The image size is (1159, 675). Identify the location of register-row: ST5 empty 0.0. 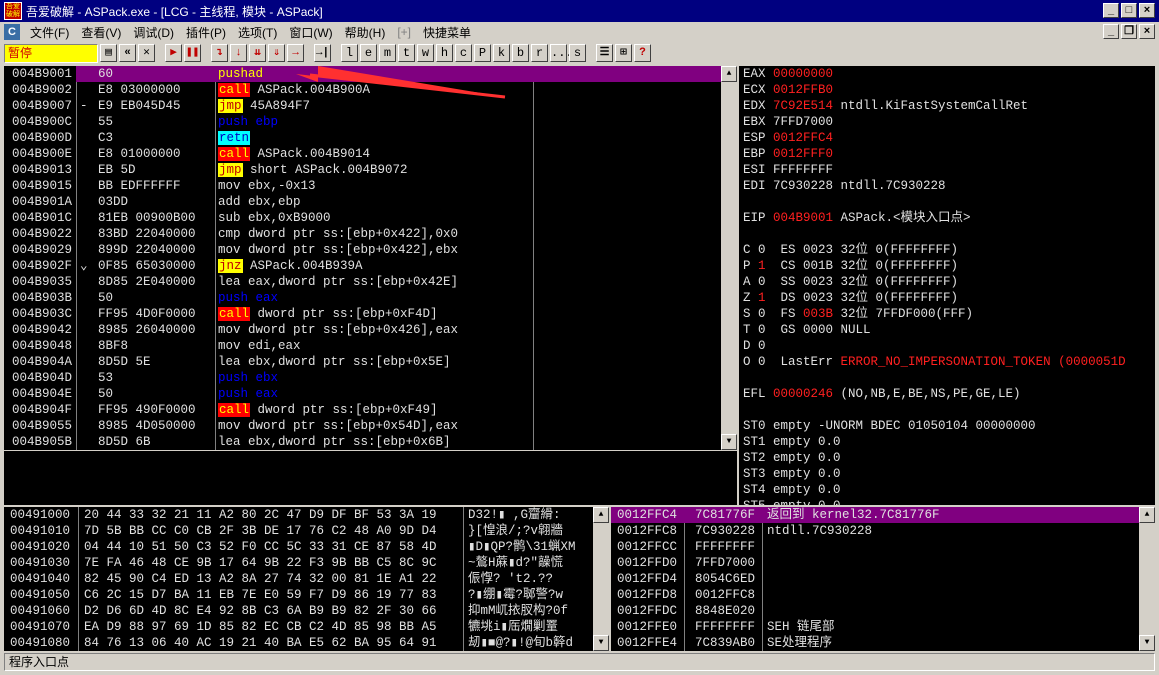
(947, 501).